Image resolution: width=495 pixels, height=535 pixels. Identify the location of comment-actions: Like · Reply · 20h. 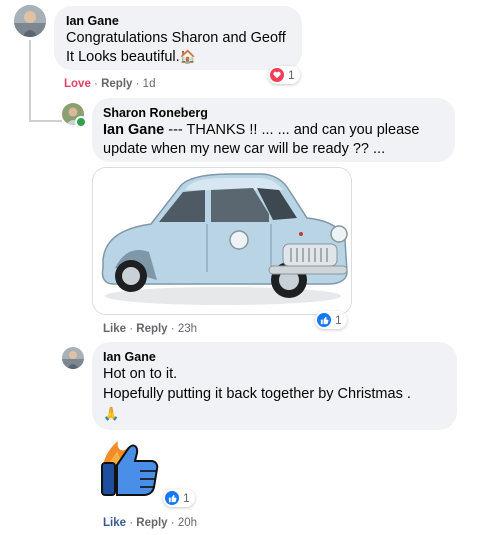
(150, 523).